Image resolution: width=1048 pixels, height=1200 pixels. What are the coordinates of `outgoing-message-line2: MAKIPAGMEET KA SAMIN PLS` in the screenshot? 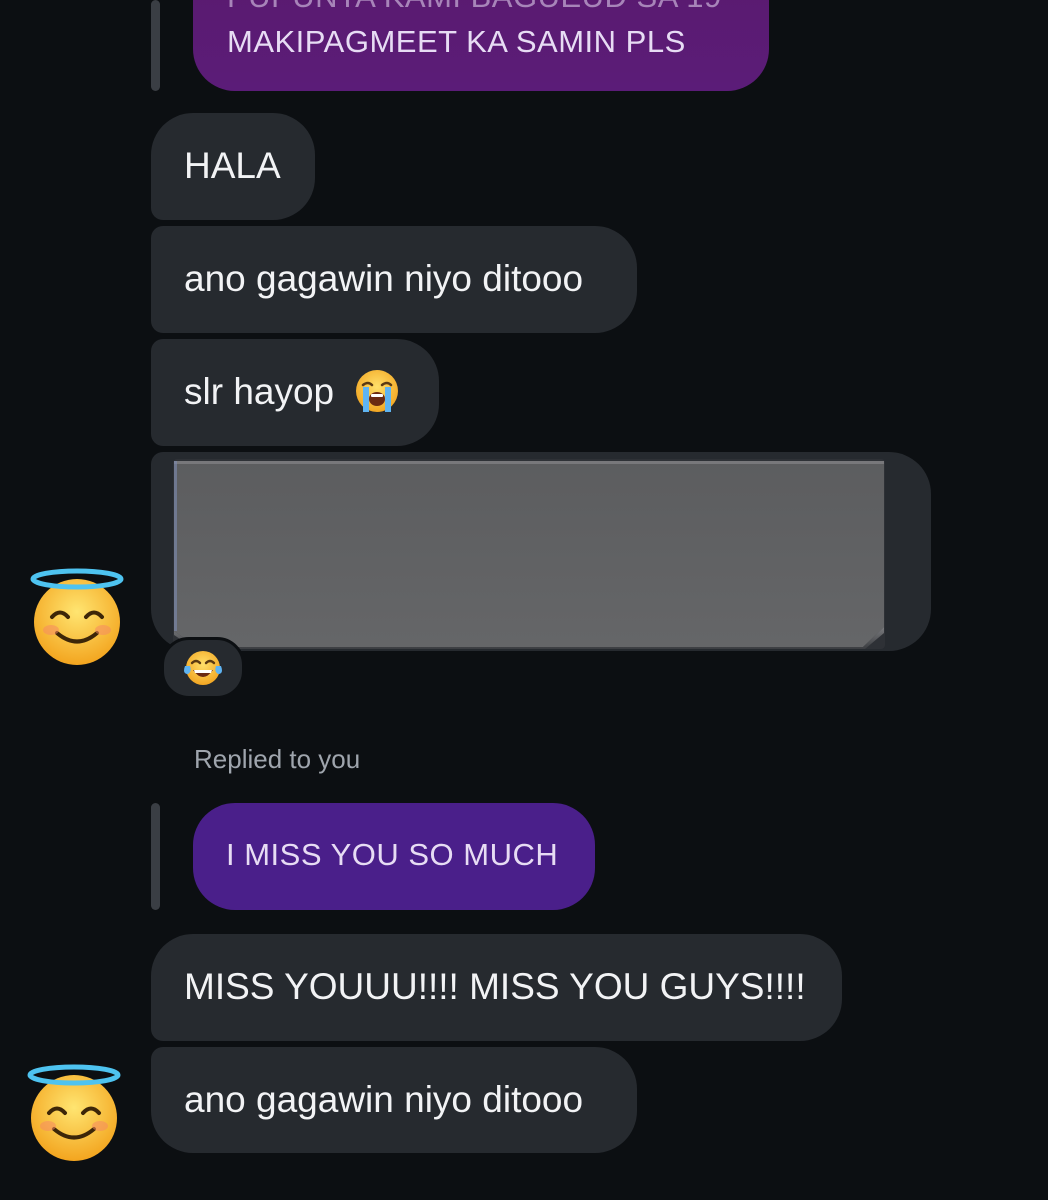 It's located at (456, 41).